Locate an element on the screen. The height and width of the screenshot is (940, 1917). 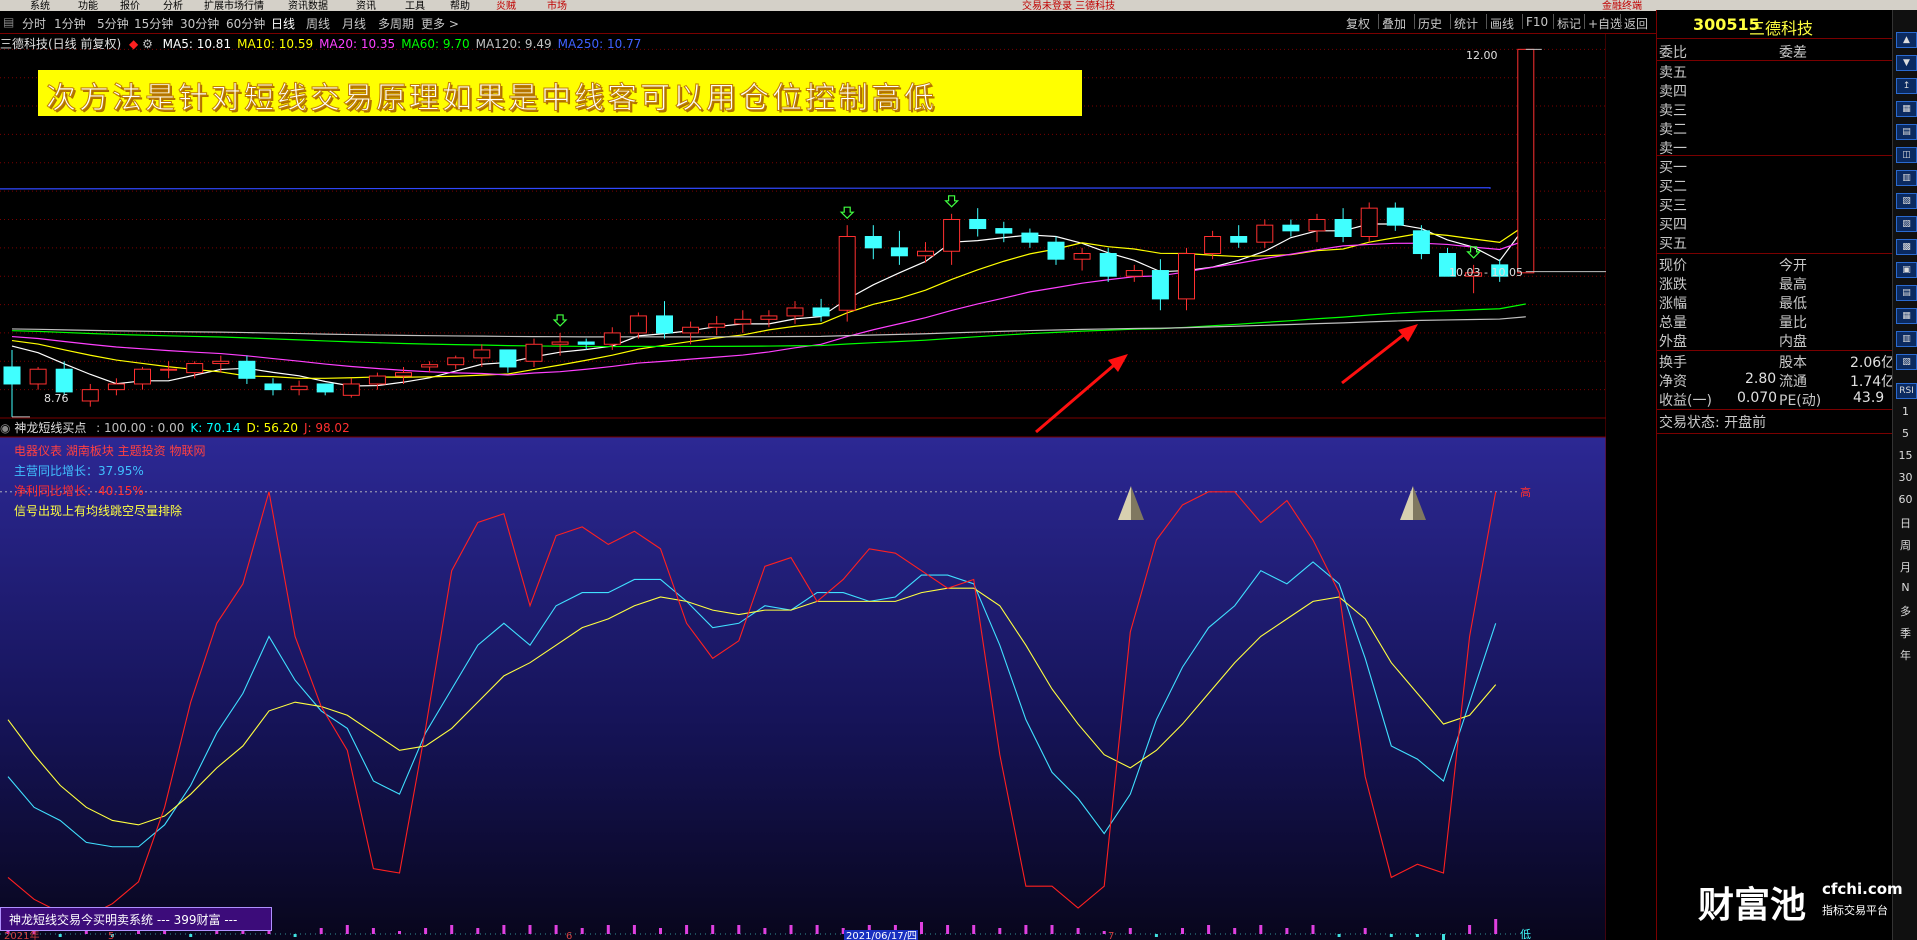
tool-icon: ▲ is located at coordinates (1906, 40).